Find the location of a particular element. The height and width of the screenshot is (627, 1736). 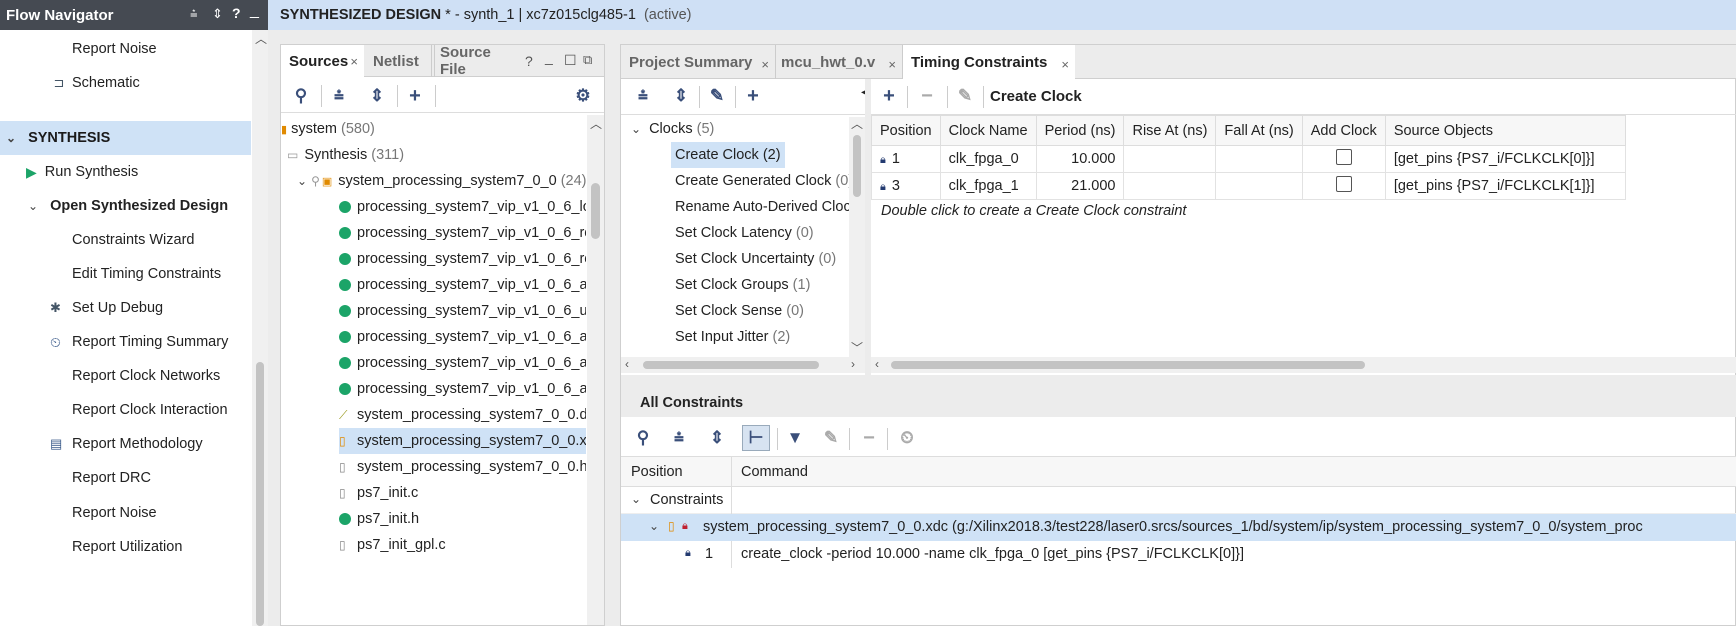

col-period: Period (ns) is located at coordinates (1080, 130).